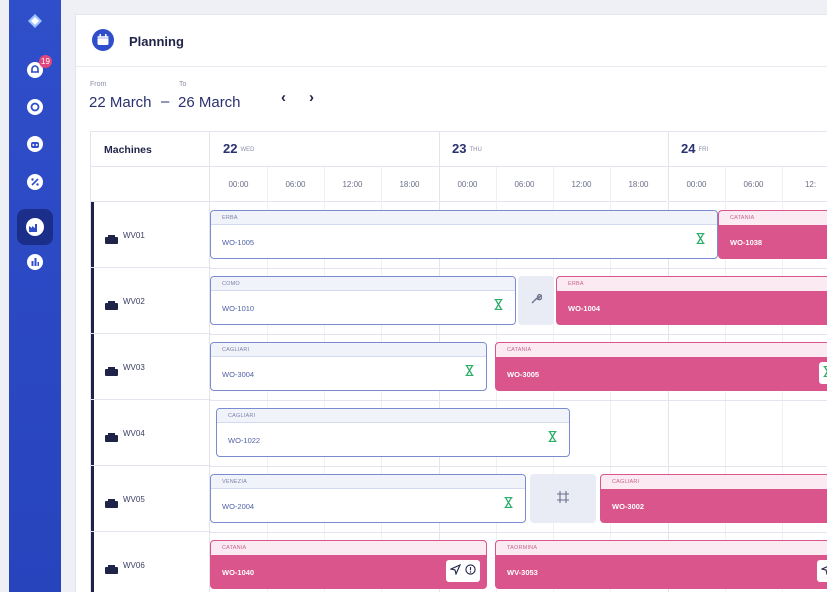  What do you see at coordinates (713, 498) in the screenshot?
I see `work-order-card: CAGLIARI WO-3002` at bounding box center [713, 498].